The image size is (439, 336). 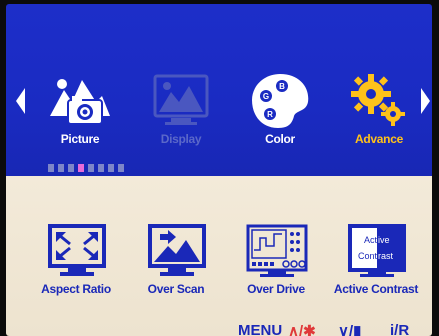 What do you see at coordinates (20, 101) in the screenshot?
I see `prev-arrow-icon` at bounding box center [20, 101].